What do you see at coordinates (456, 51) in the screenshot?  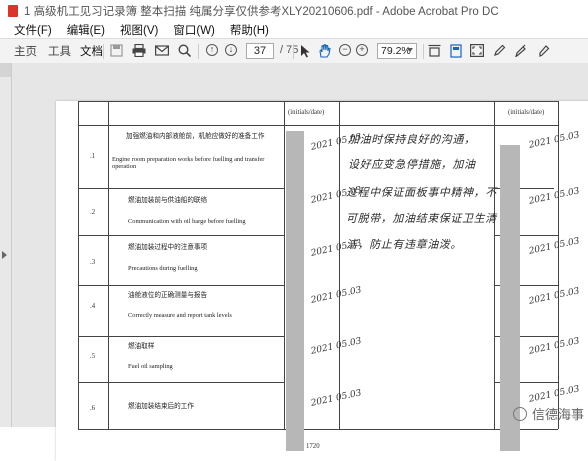 I see `scroll-mode-icon` at bounding box center [456, 51].